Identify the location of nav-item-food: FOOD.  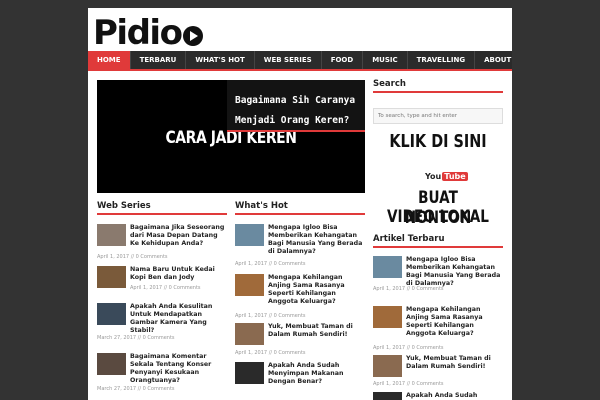
(343, 60).